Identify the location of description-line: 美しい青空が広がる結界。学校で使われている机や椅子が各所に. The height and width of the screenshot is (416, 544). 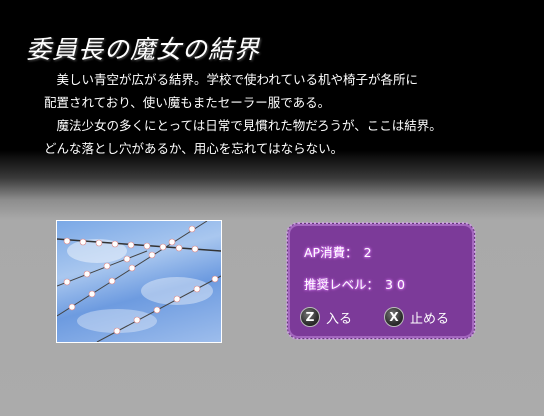
(231, 79).